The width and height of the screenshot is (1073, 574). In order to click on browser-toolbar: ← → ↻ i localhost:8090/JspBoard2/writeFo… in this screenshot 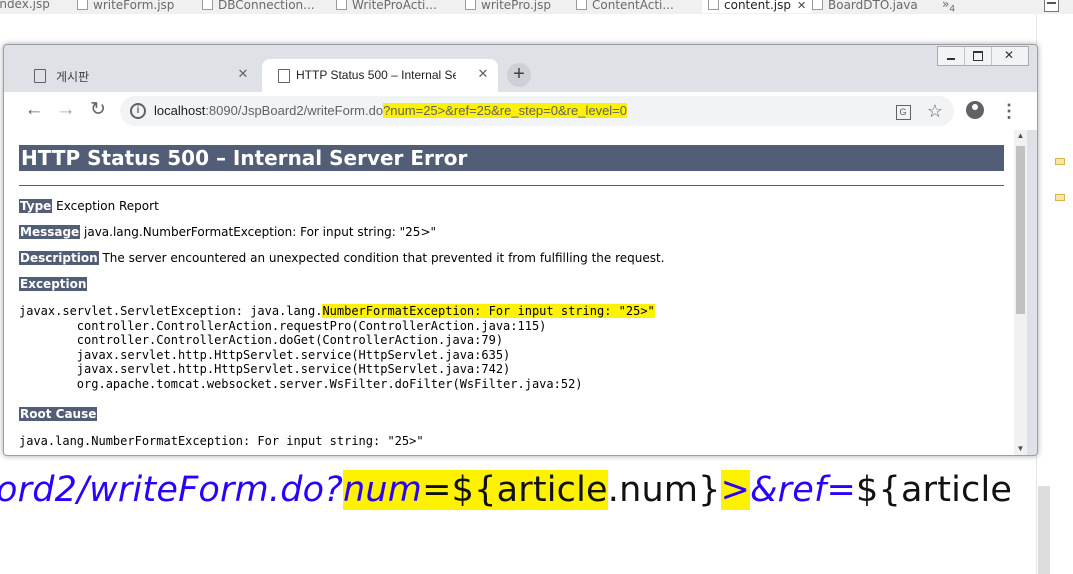, I will do `click(520, 111)`.